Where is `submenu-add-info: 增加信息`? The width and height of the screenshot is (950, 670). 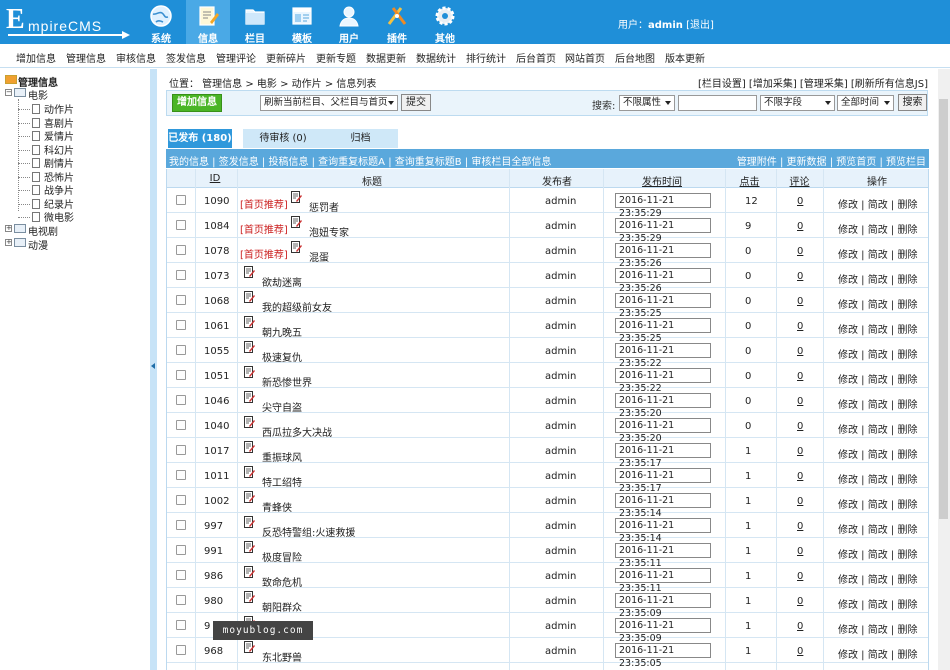
submenu-add-info: 增加信息 is located at coordinates (36, 57).